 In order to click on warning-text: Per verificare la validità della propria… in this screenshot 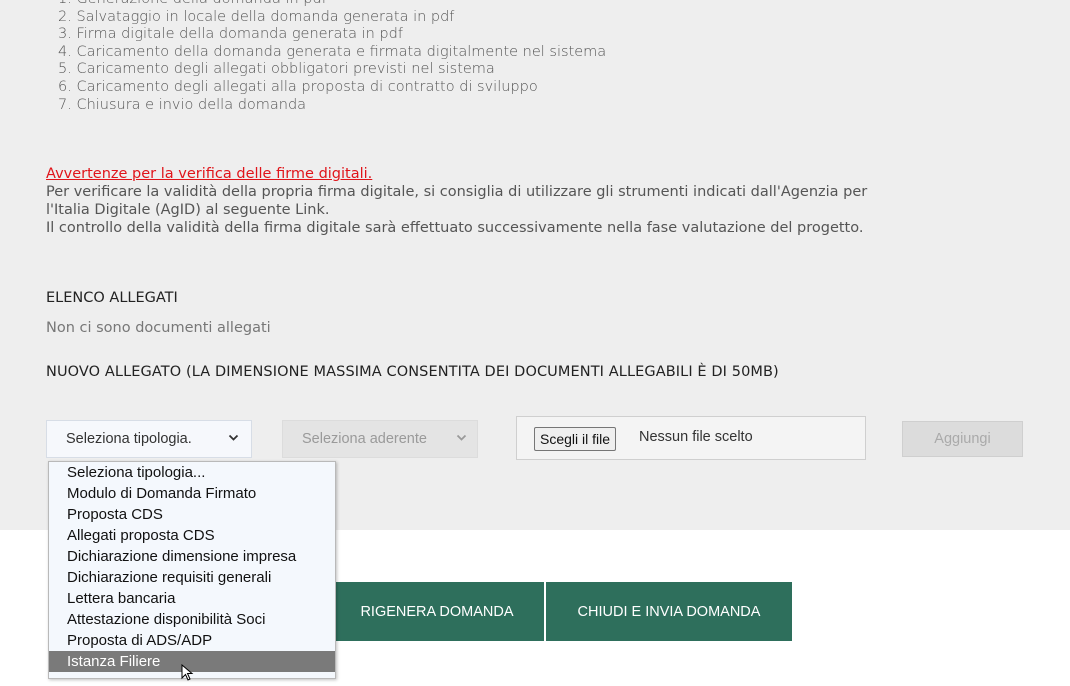, I will do `click(541, 210)`.